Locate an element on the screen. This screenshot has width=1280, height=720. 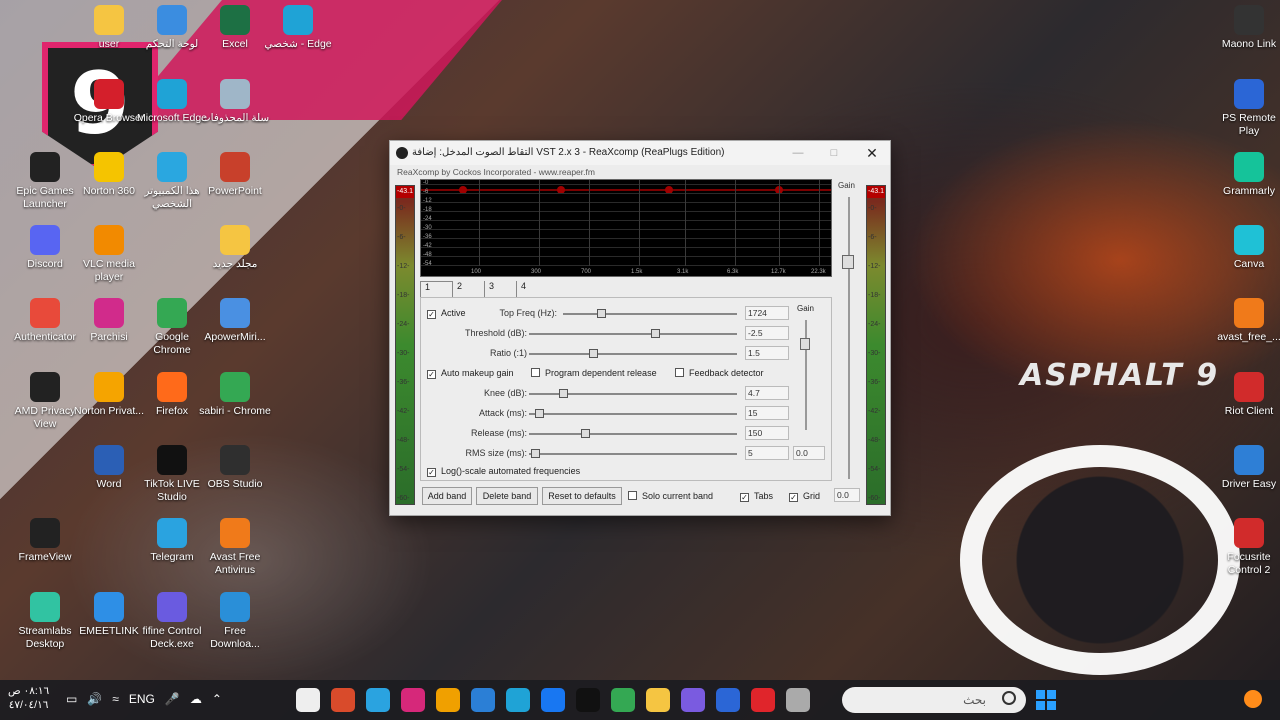
attack-thumb is located at coordinates (539, 413).